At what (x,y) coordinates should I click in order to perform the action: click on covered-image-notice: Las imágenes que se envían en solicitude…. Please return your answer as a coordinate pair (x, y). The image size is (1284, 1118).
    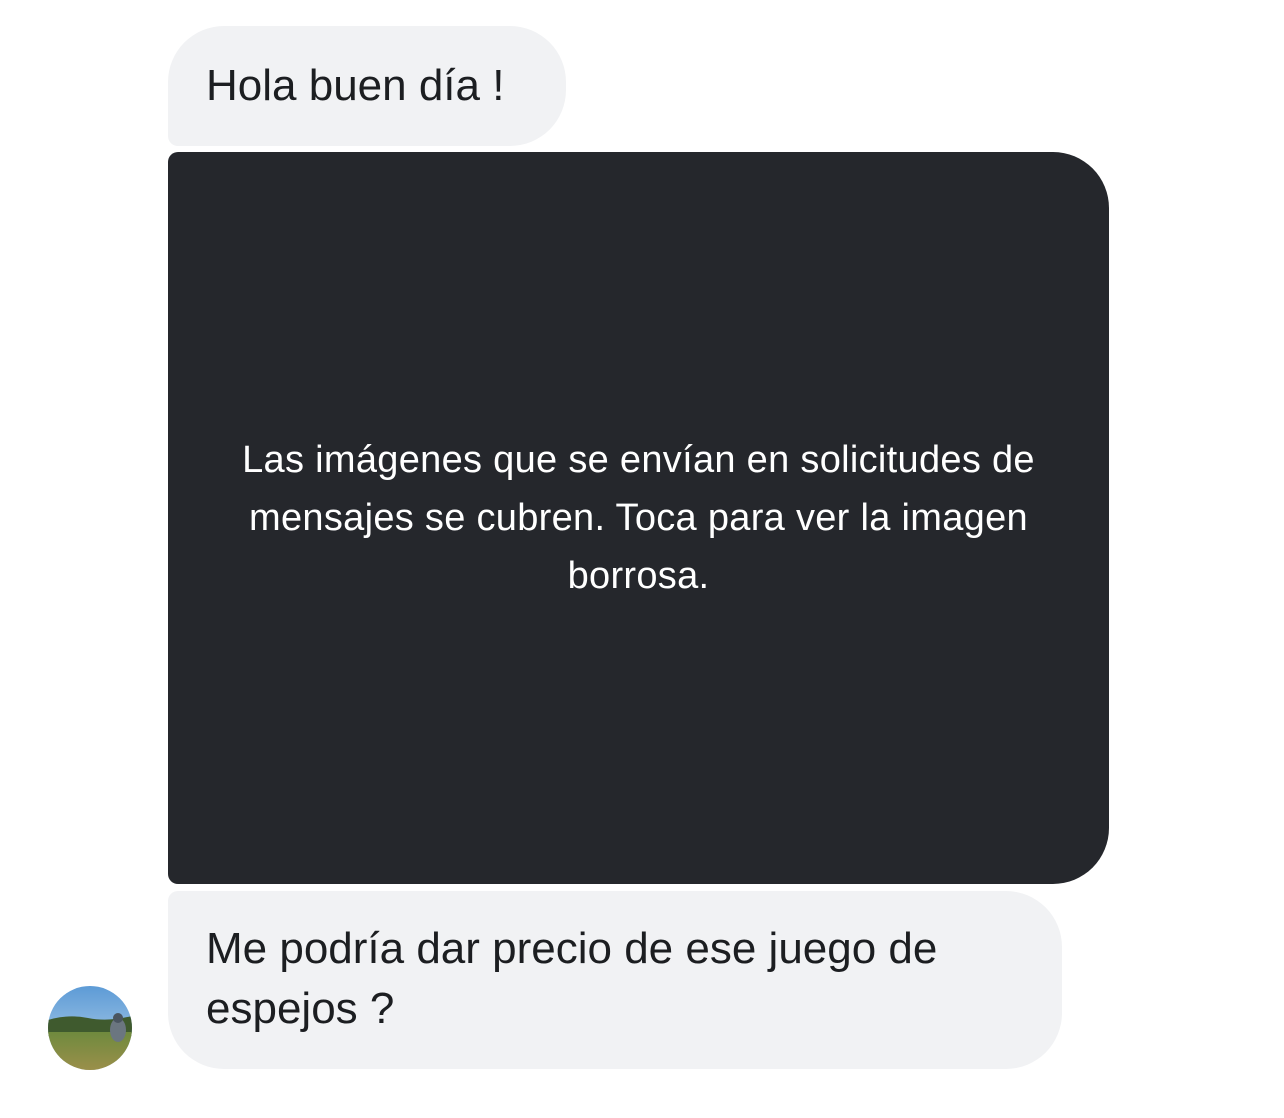
    Looking at the image, I should click on (638, 518).